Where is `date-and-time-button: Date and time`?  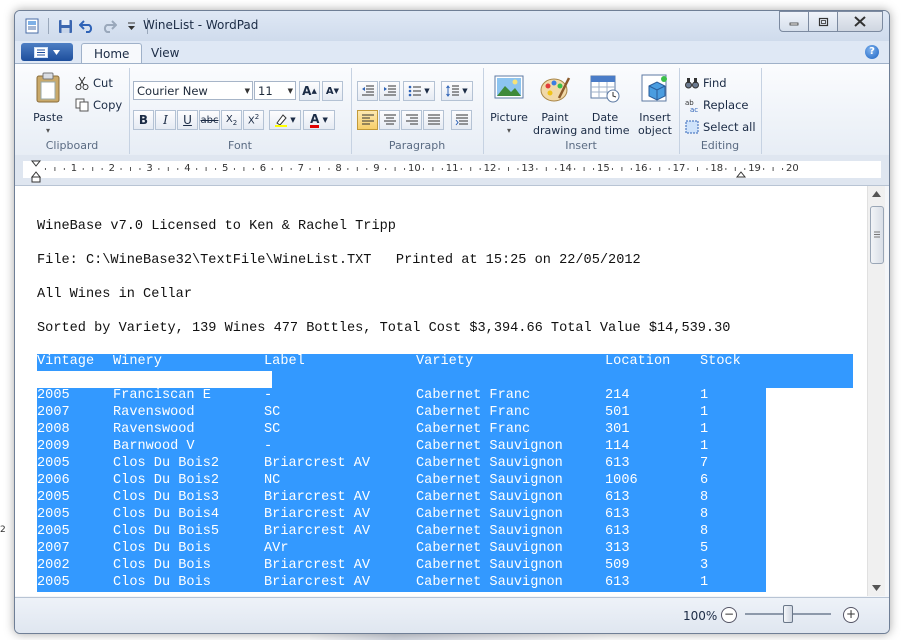
date-and-time-button: Date and time is located at coordinates (605, 104).